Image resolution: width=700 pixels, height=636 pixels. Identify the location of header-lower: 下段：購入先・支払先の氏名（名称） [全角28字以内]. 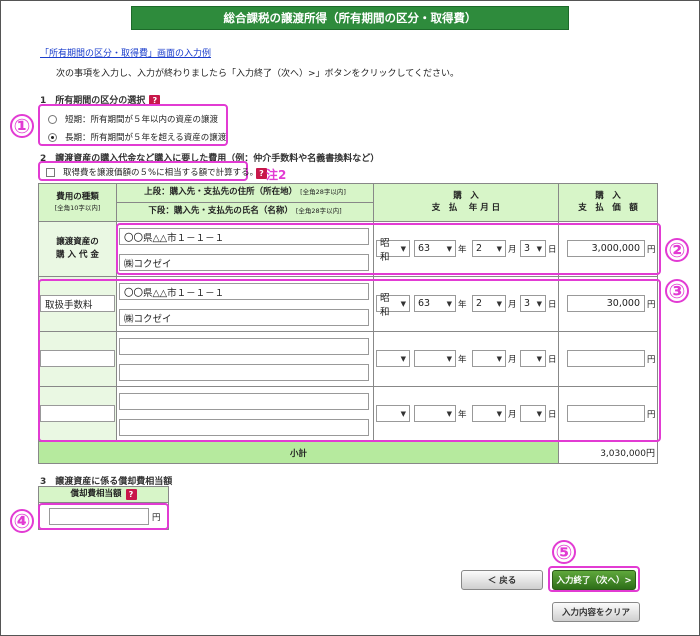
(245, 212).